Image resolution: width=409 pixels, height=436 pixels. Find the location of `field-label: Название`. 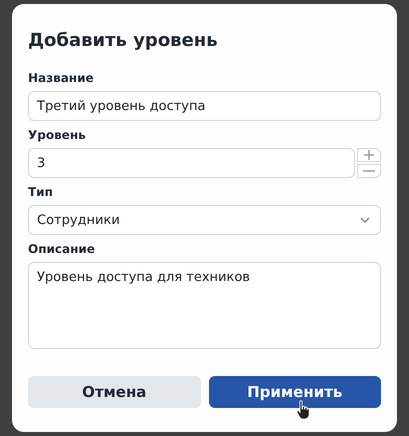

field-label: Название is located at coordinates (61, 78).